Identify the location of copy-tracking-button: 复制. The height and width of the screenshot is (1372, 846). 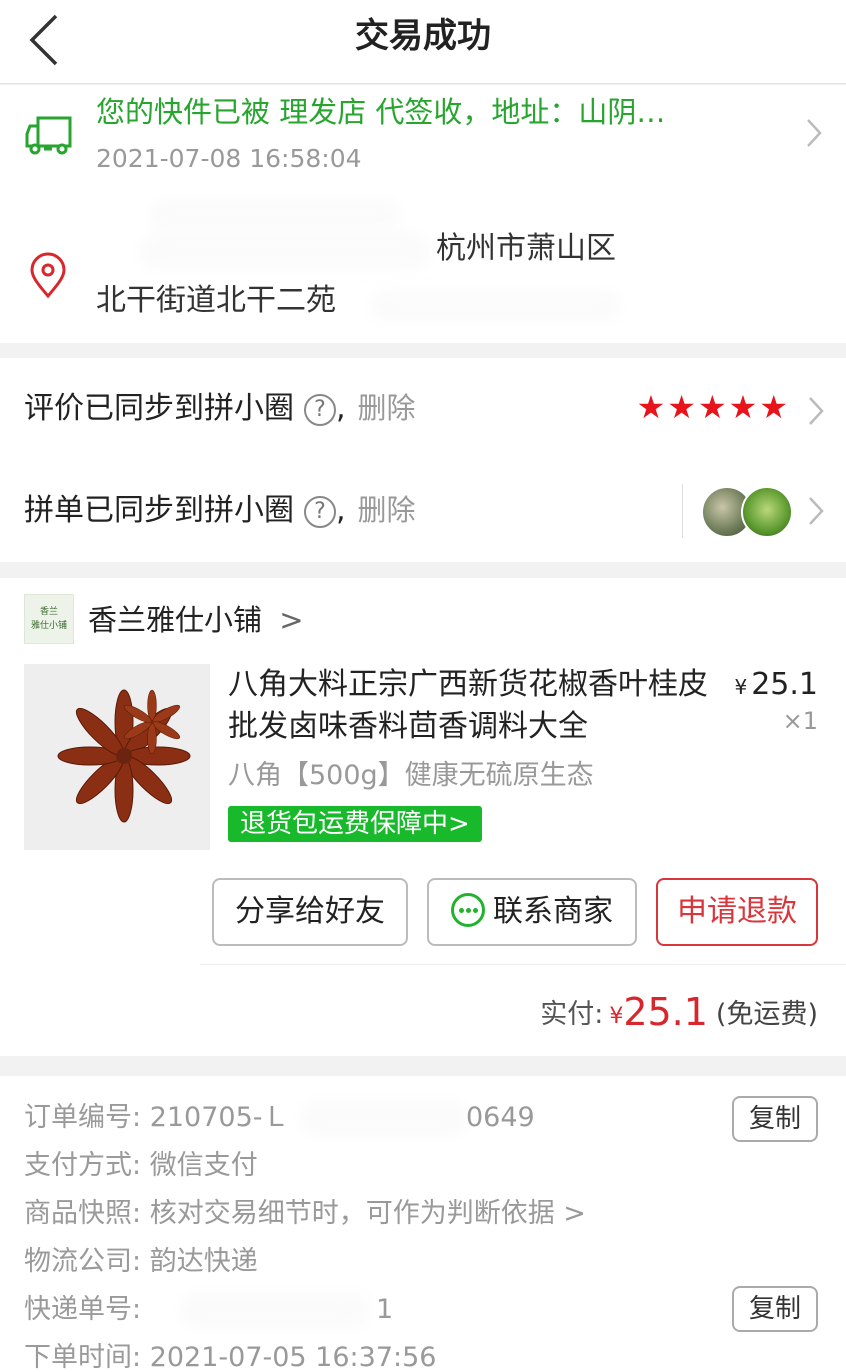
(775, 1309).